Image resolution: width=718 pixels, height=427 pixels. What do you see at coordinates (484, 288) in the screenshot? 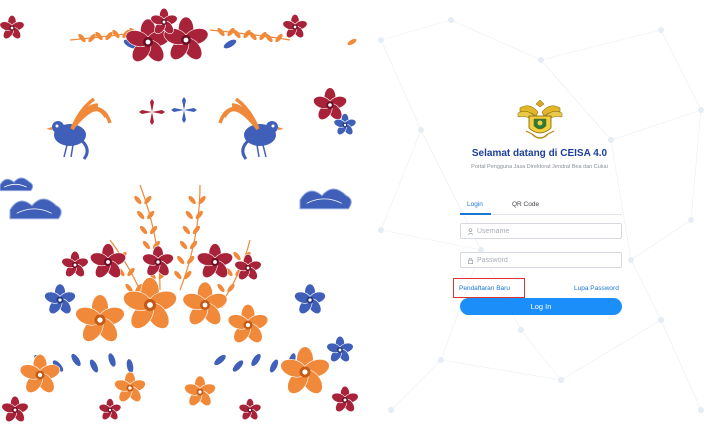
I see `register-link: Pendaftaran Baru` at bounding box center [484, 288].